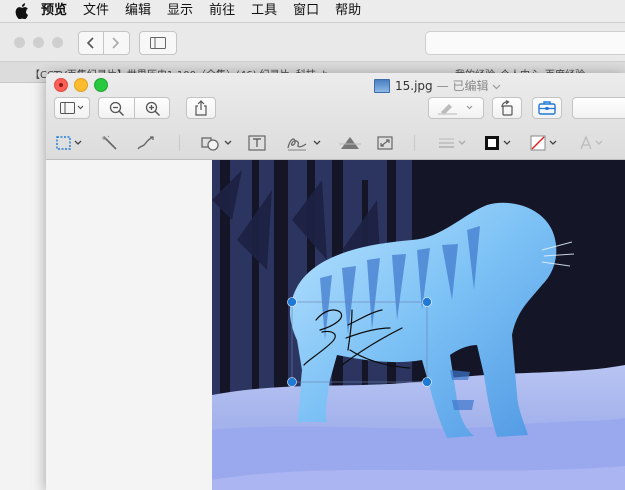 The height and width of the screenshot is (490, 625). I want to click on border-color-icon, so click(498, 143).